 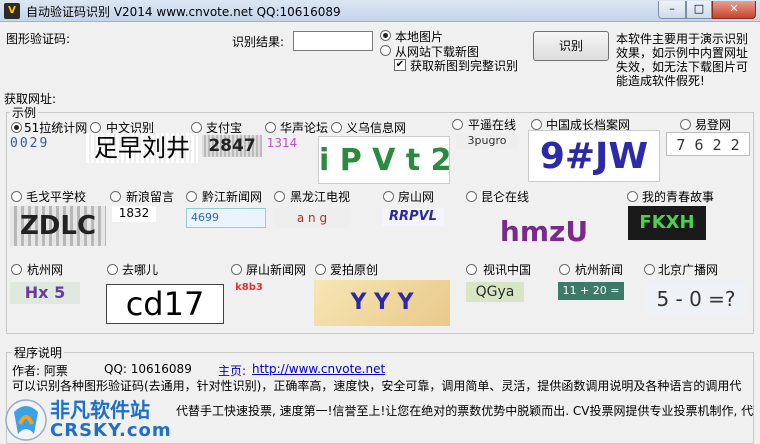 What do you see at coordinates (492, 125) in the screenshot?
I see `example-label: 平遥在线` at bounding box center [492, 125].